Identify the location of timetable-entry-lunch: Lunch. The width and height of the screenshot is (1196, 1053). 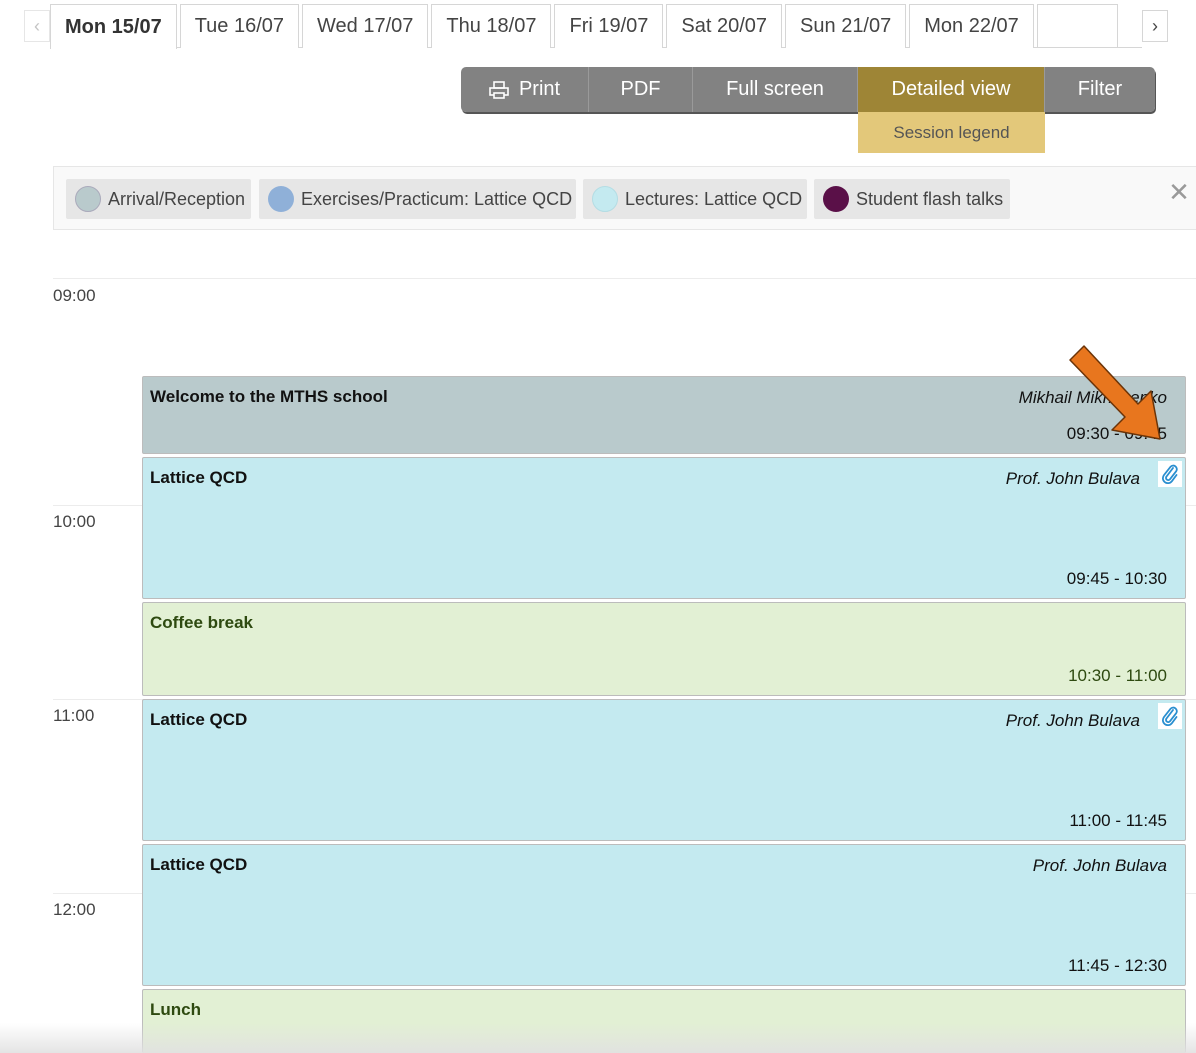
(664, 1021).